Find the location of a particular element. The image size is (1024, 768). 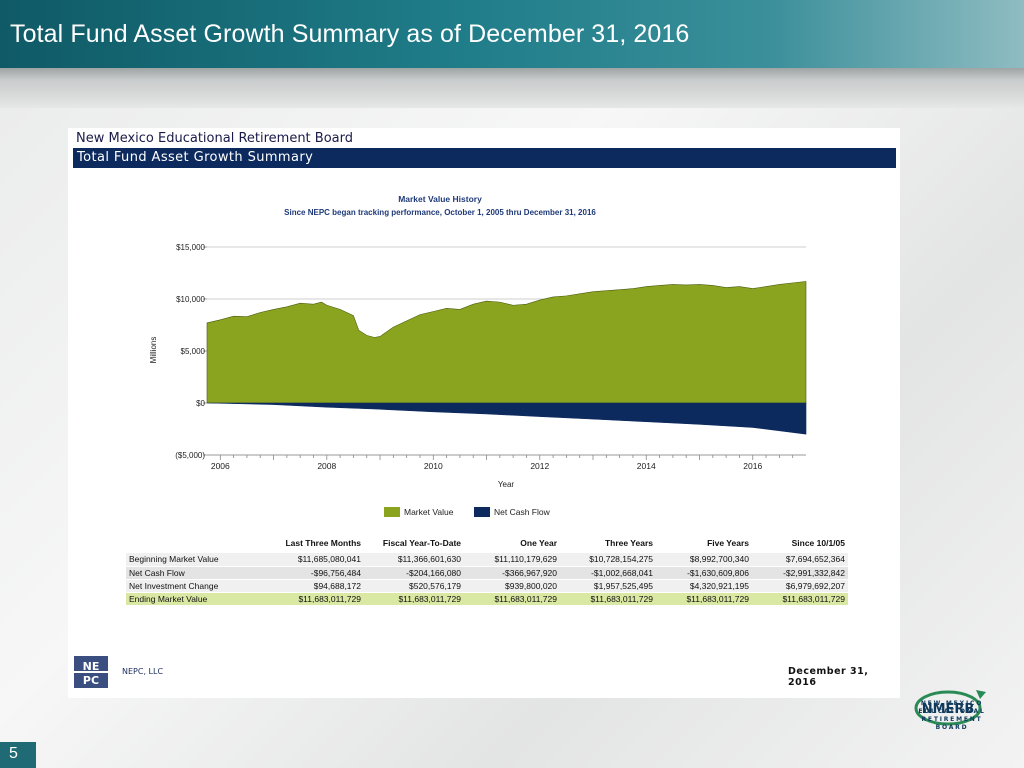

y-tick-label: ($5,000) is located at coordinates (190, 455).